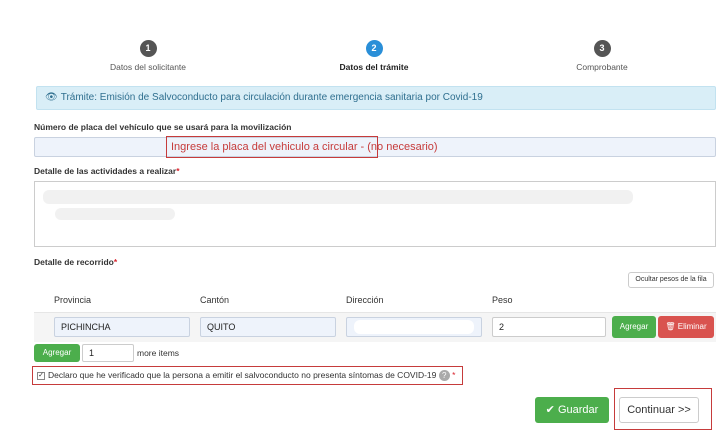 The width and height of the screenshot is (722, 436). Describe the element at coordinates (549, 327) in the screenshot. I see `weight-input: 2` at that location.